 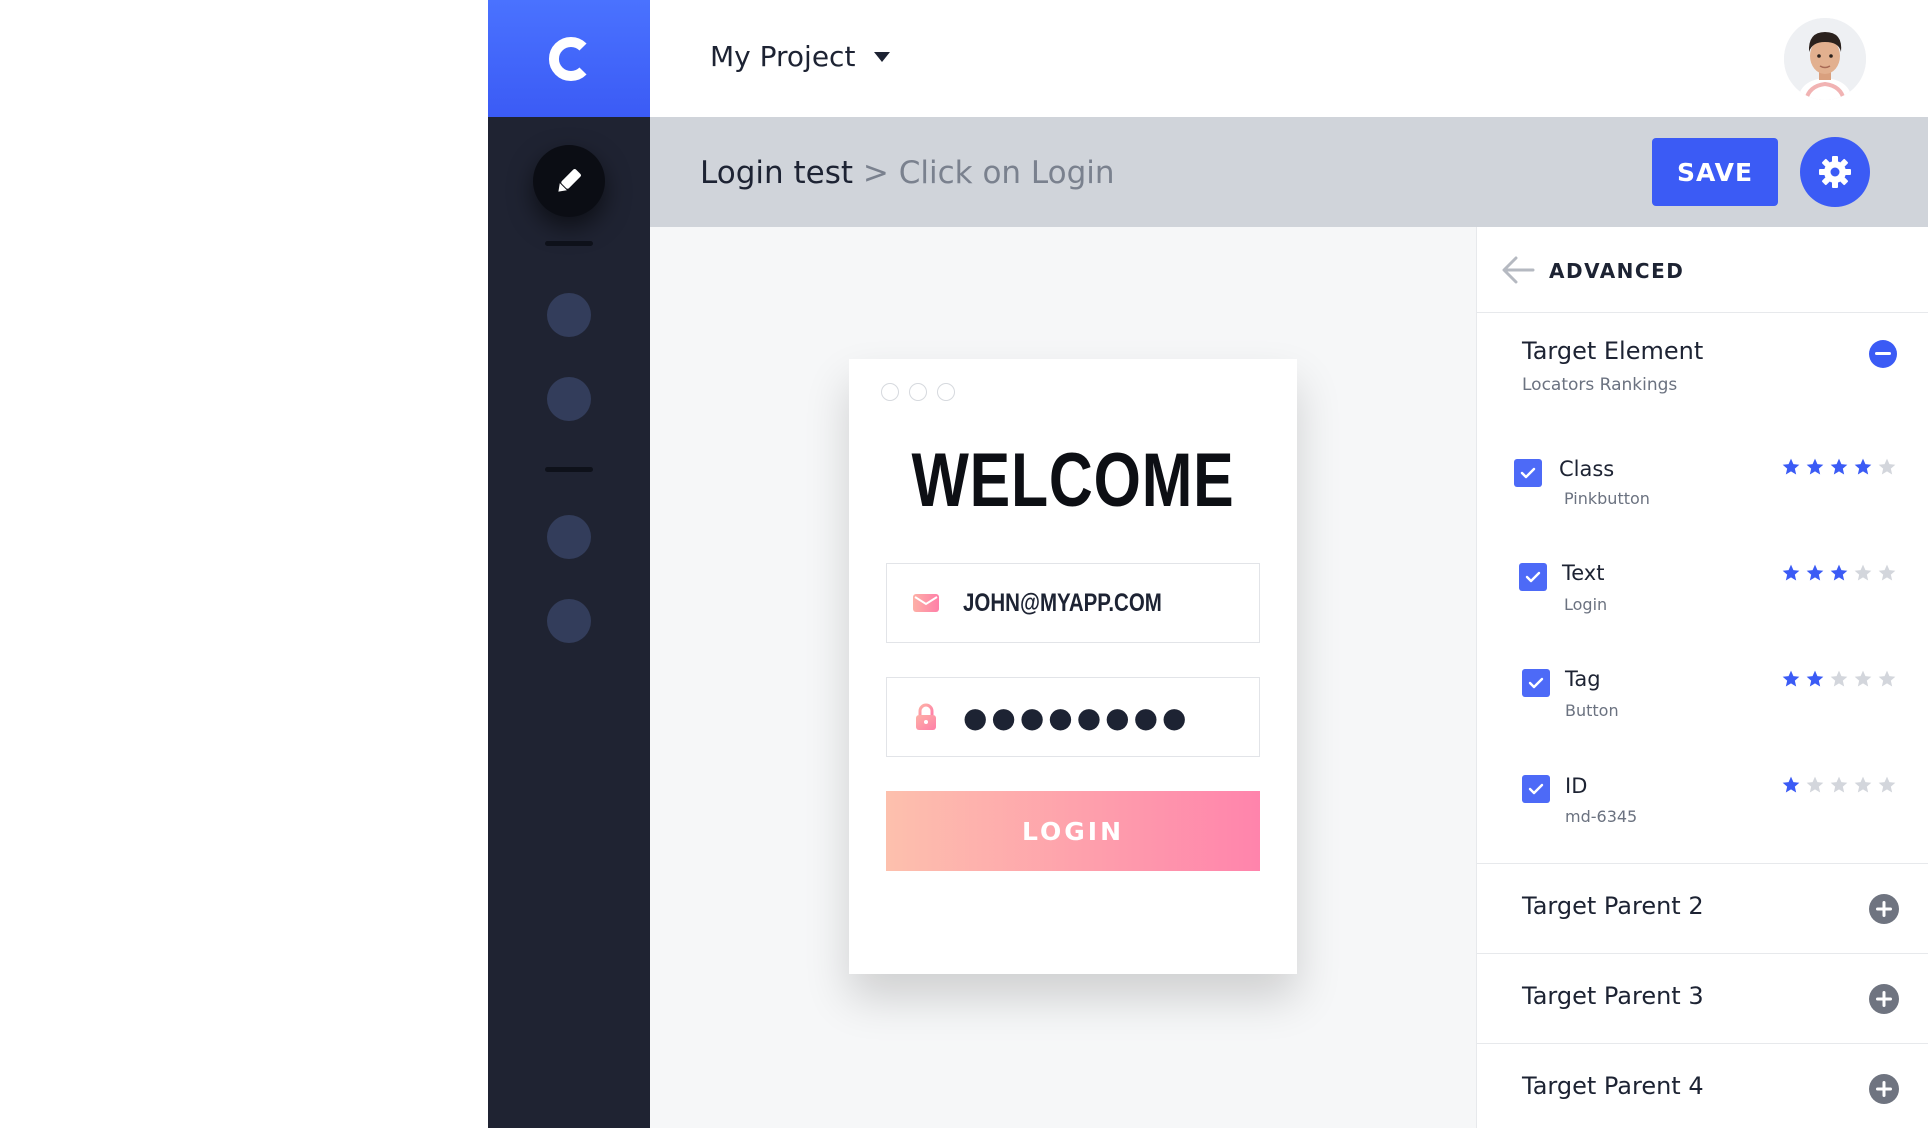 What do you see at coordinates (1702, 597) in the screenshot?
I see `locator-row-text: Text Login` at bounding box center [1702, 597].